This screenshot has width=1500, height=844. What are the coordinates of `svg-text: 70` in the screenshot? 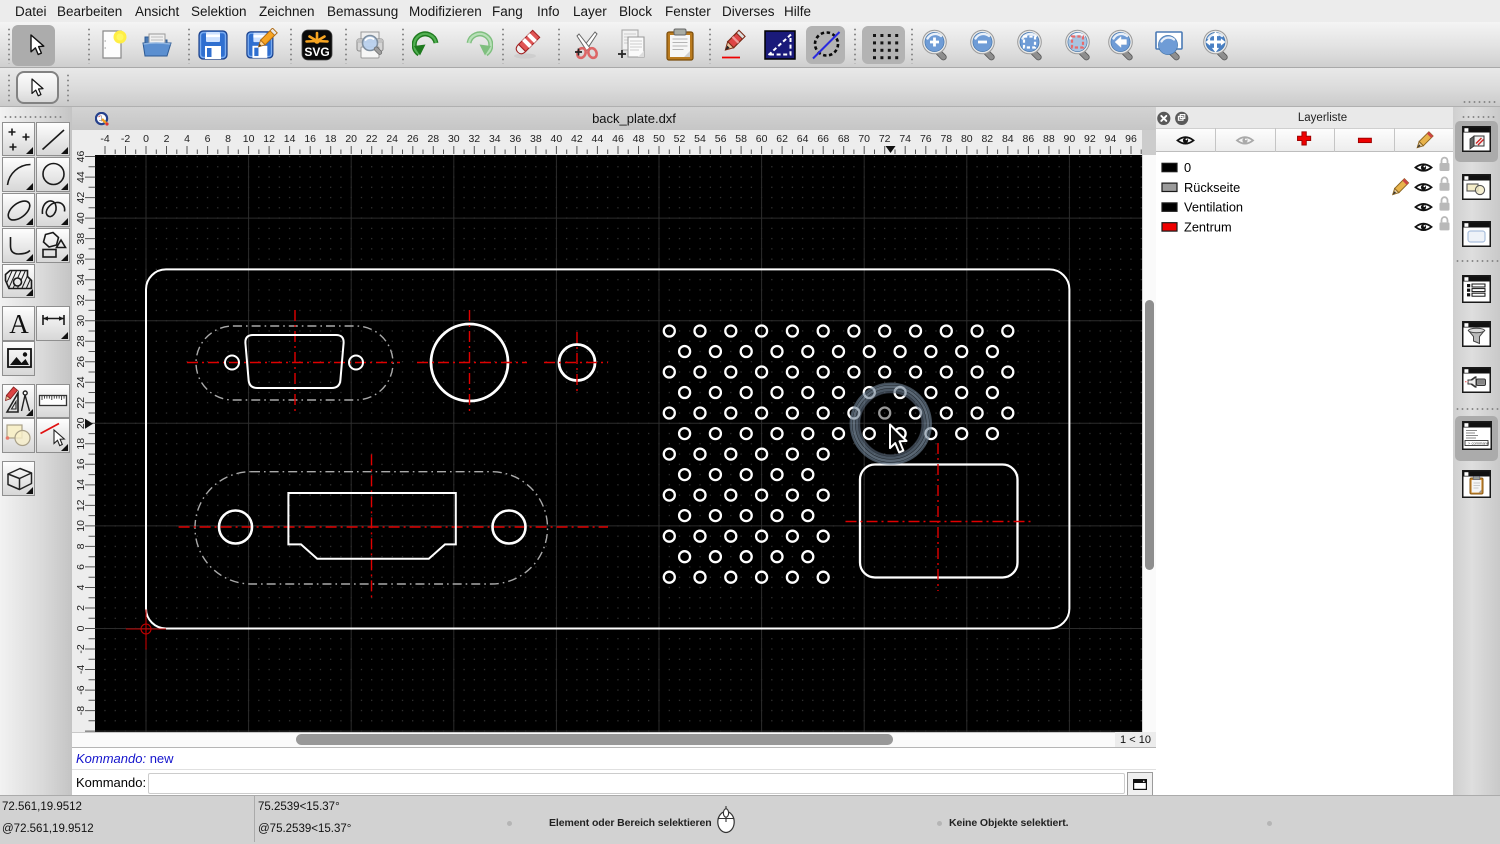 It's located at (864, 139).